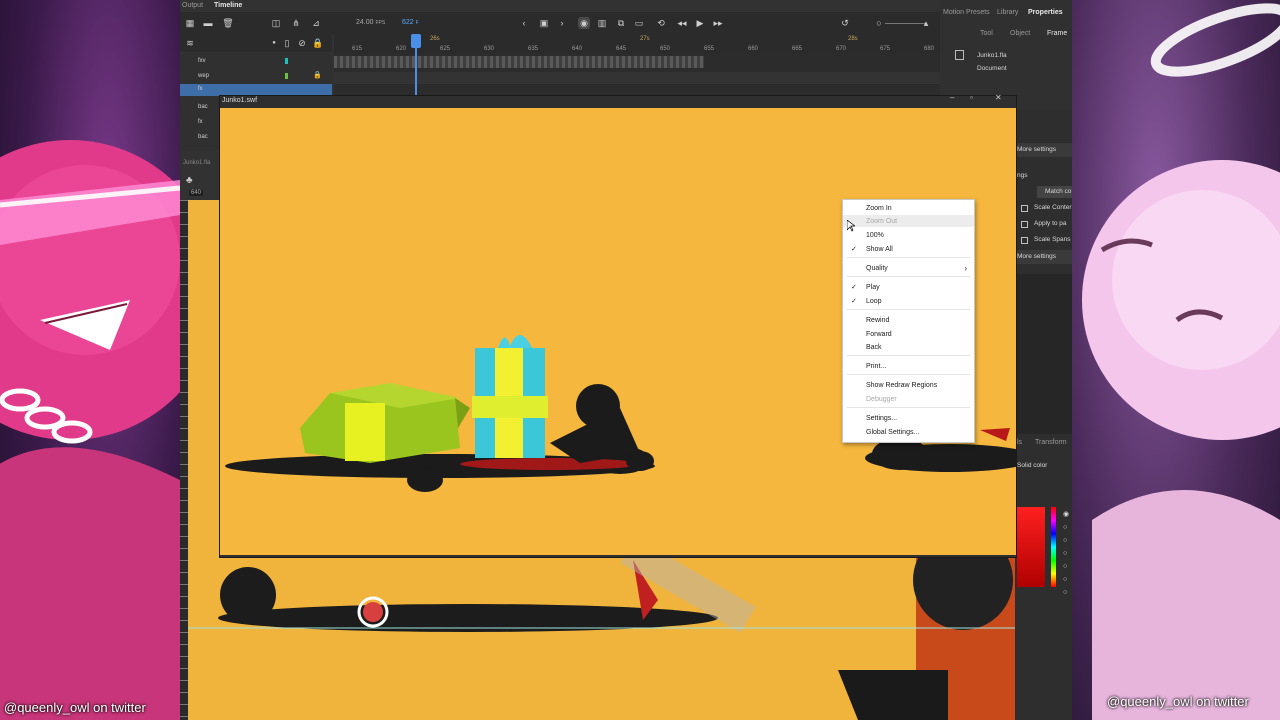 Image resolution: width=1280 pixels, height=720 pixels. Describe the element at coordinates (1053, 207) in the screenshot. I see `scale-content-label: Scale Conter` at that location.